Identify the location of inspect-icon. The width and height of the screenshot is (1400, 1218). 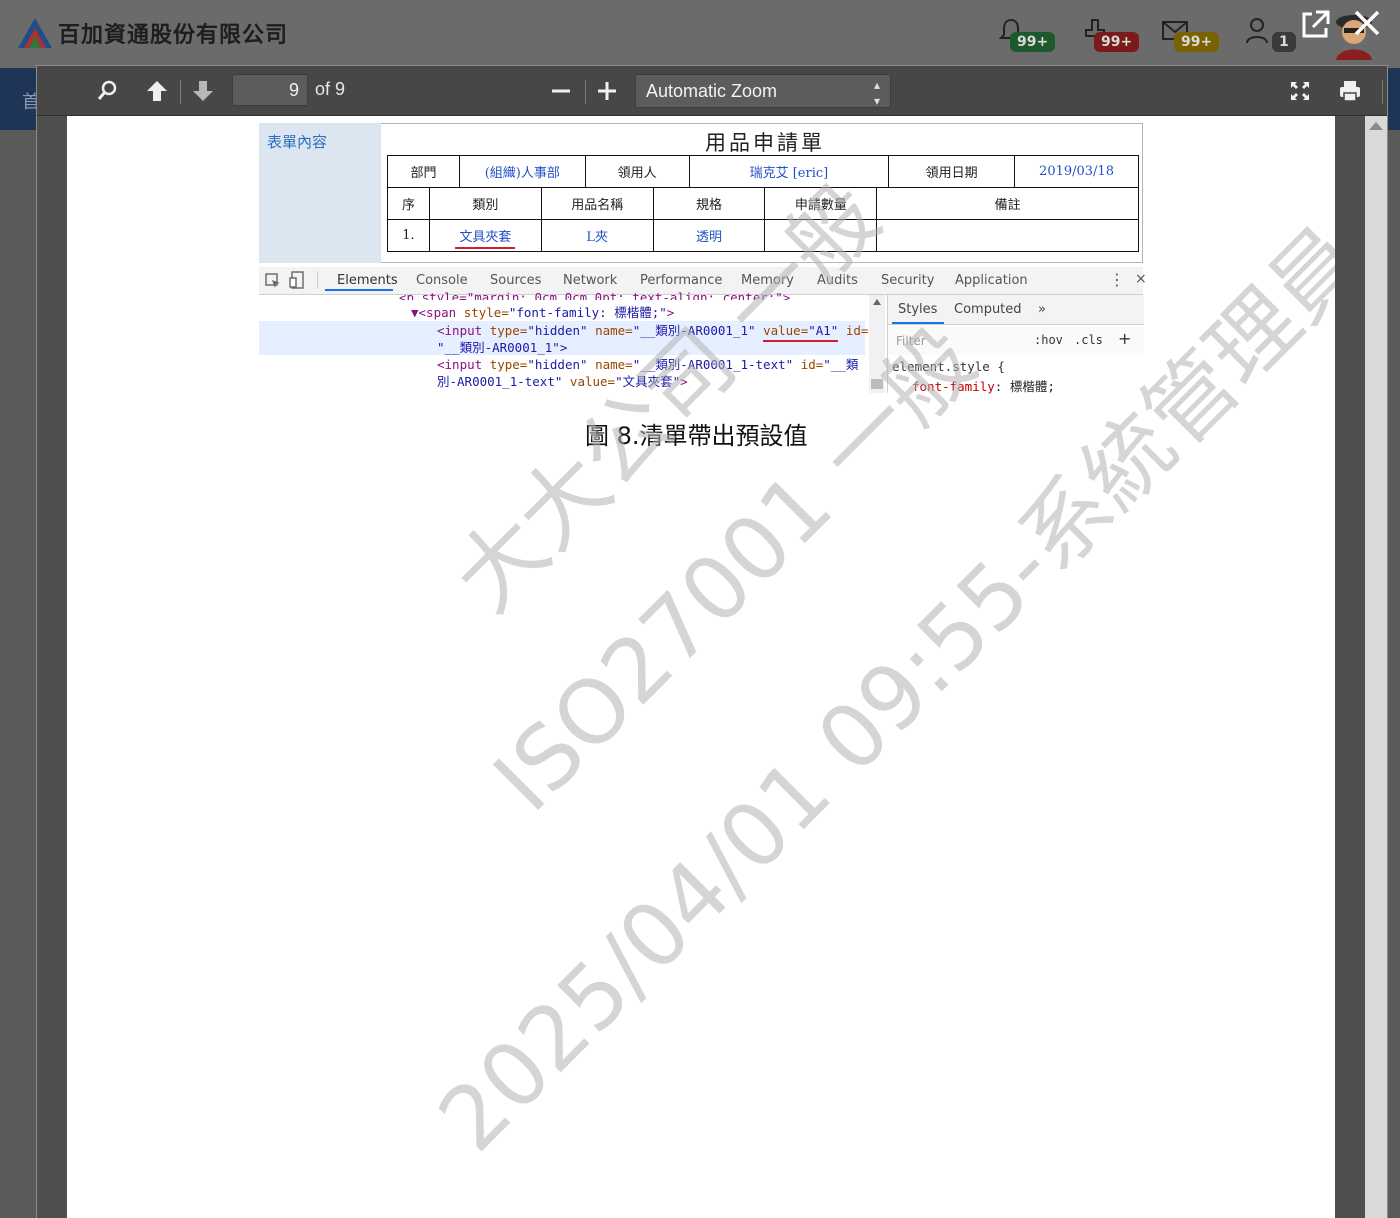
(273, 281).